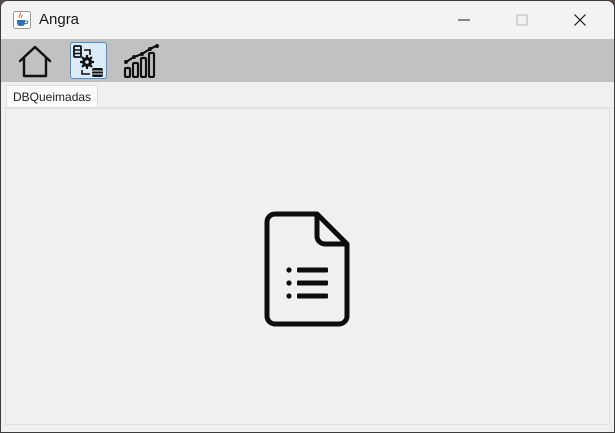 This screenshot has height=433, width=615. I want to click on minimize-icon, so click(464, 20).